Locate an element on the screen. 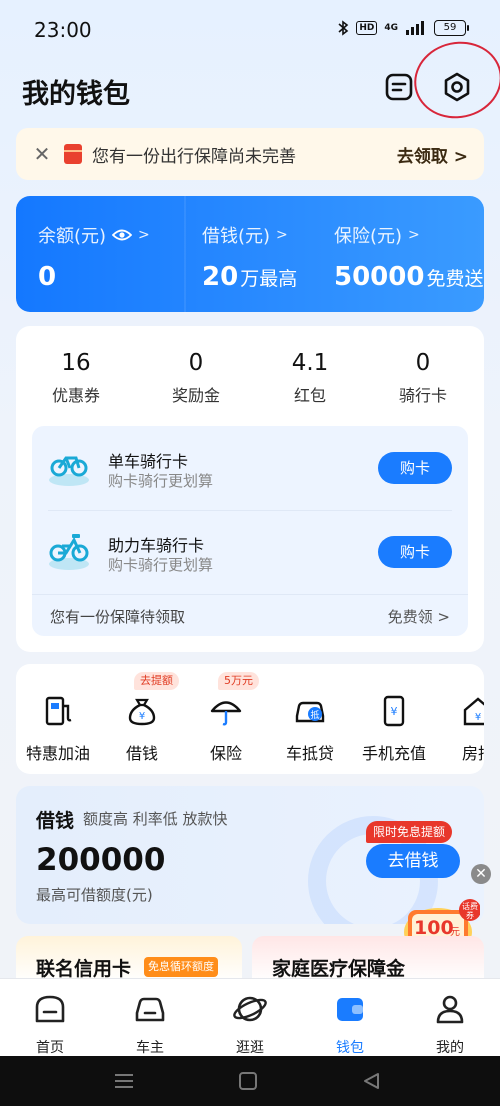 Image resolution: width=500 pixels, height=1106 pixels. ride-card-title: 单车骑行卡 is located at coordinates (148, 461).